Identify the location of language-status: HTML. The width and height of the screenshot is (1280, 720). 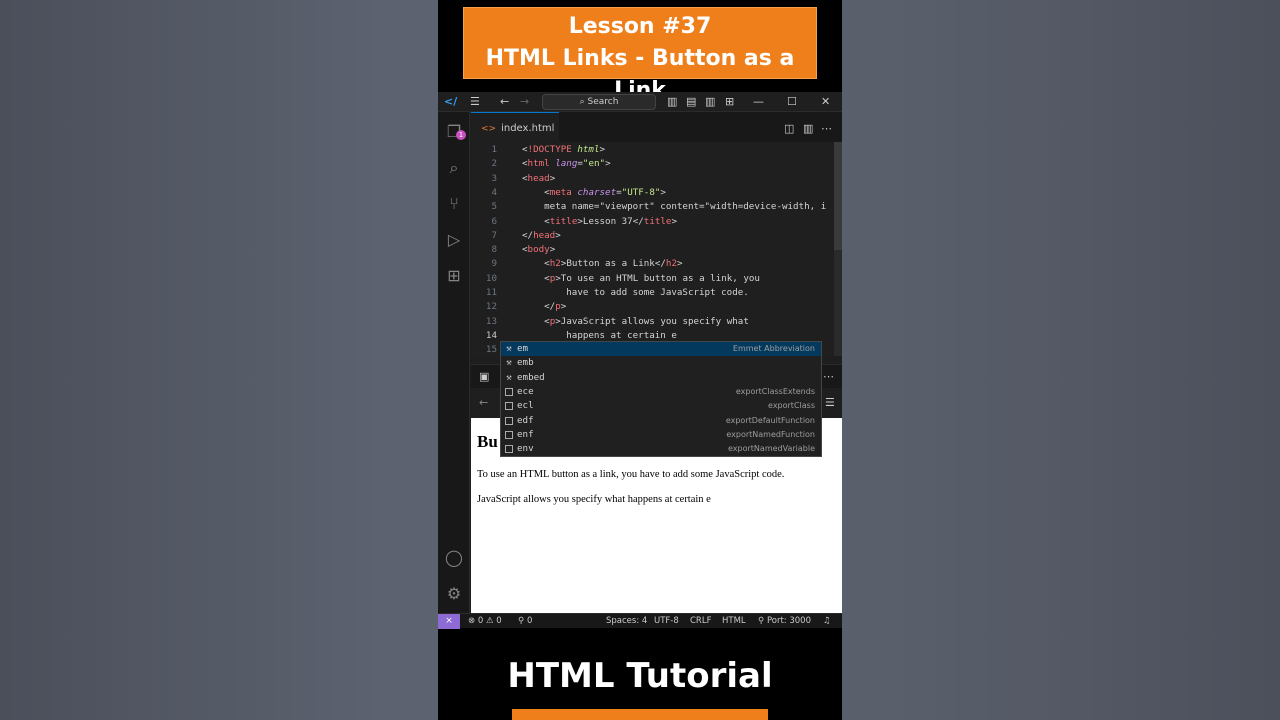
(734, 621).